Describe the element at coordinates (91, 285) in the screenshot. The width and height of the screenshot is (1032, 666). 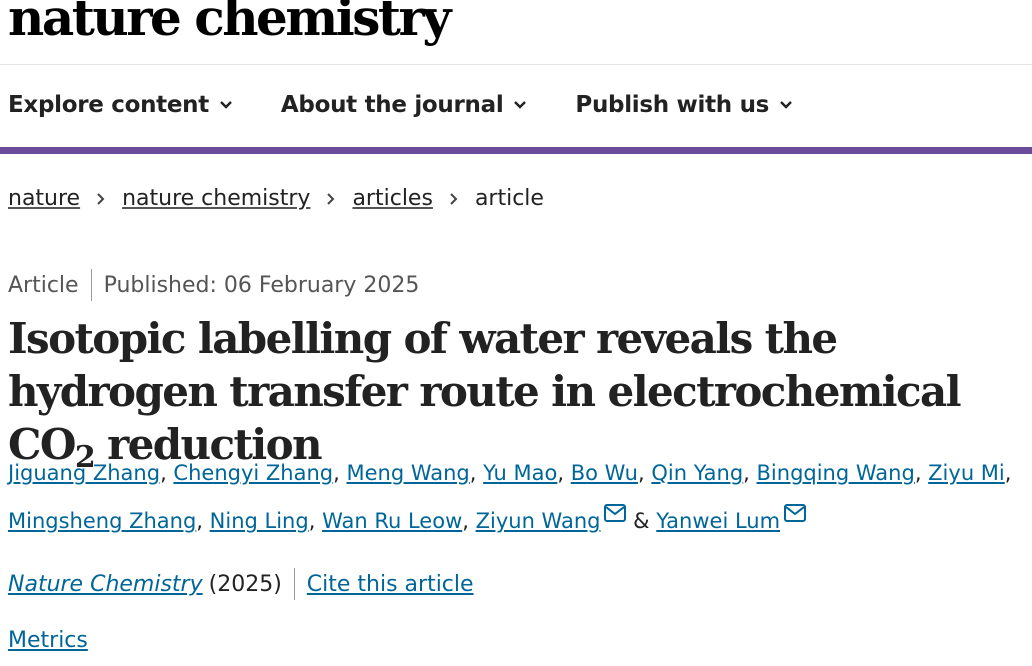
I see `meta-divider` at that location.